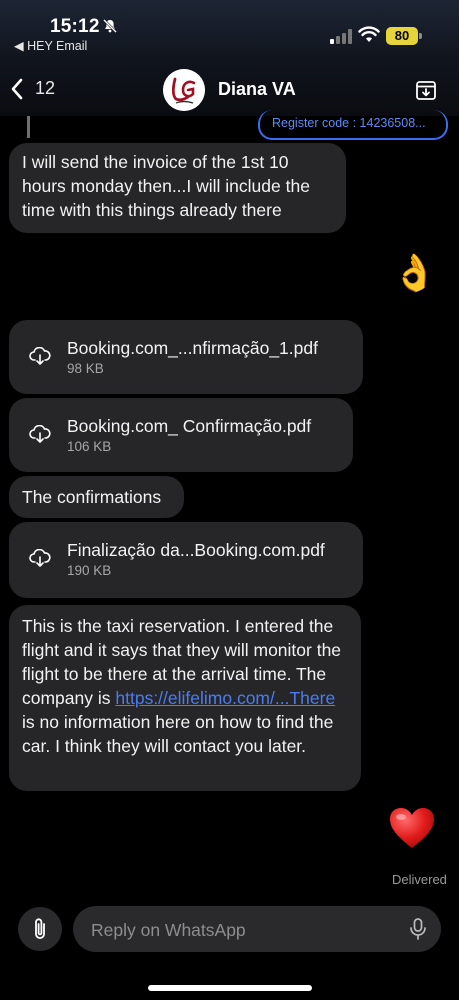  I want to click on archive-download-icon, so click(426, 90).